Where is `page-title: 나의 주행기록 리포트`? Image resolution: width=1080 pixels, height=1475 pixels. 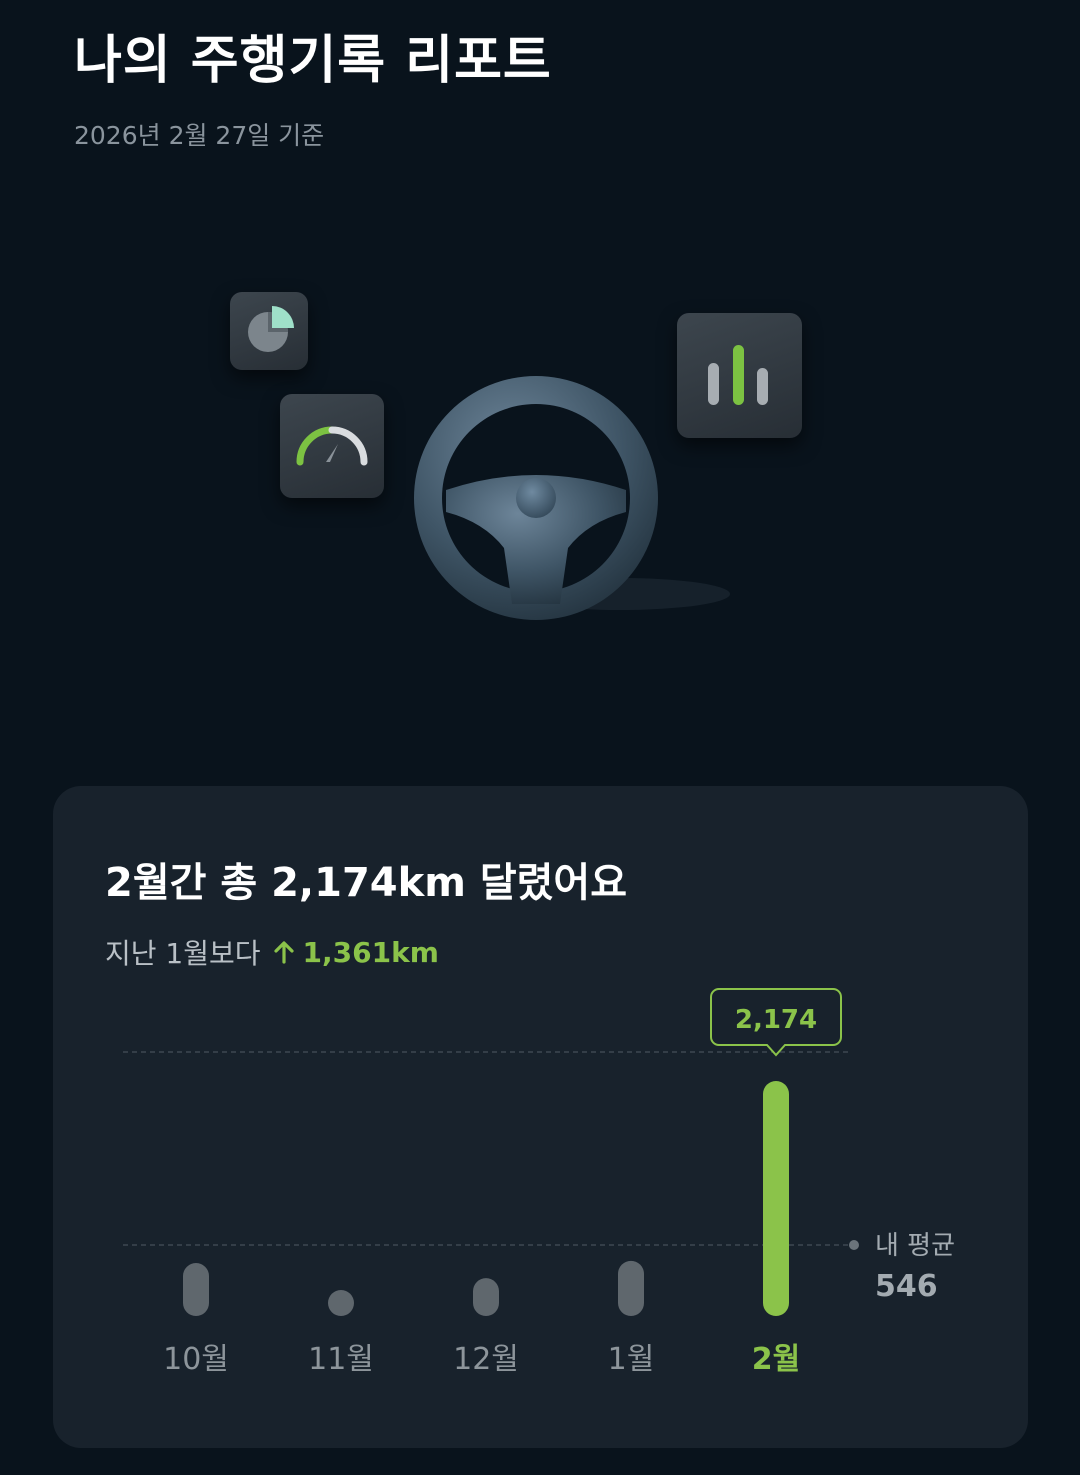
page-title: 나의 주행기록 리포트 is located at coordinates (313, 61).